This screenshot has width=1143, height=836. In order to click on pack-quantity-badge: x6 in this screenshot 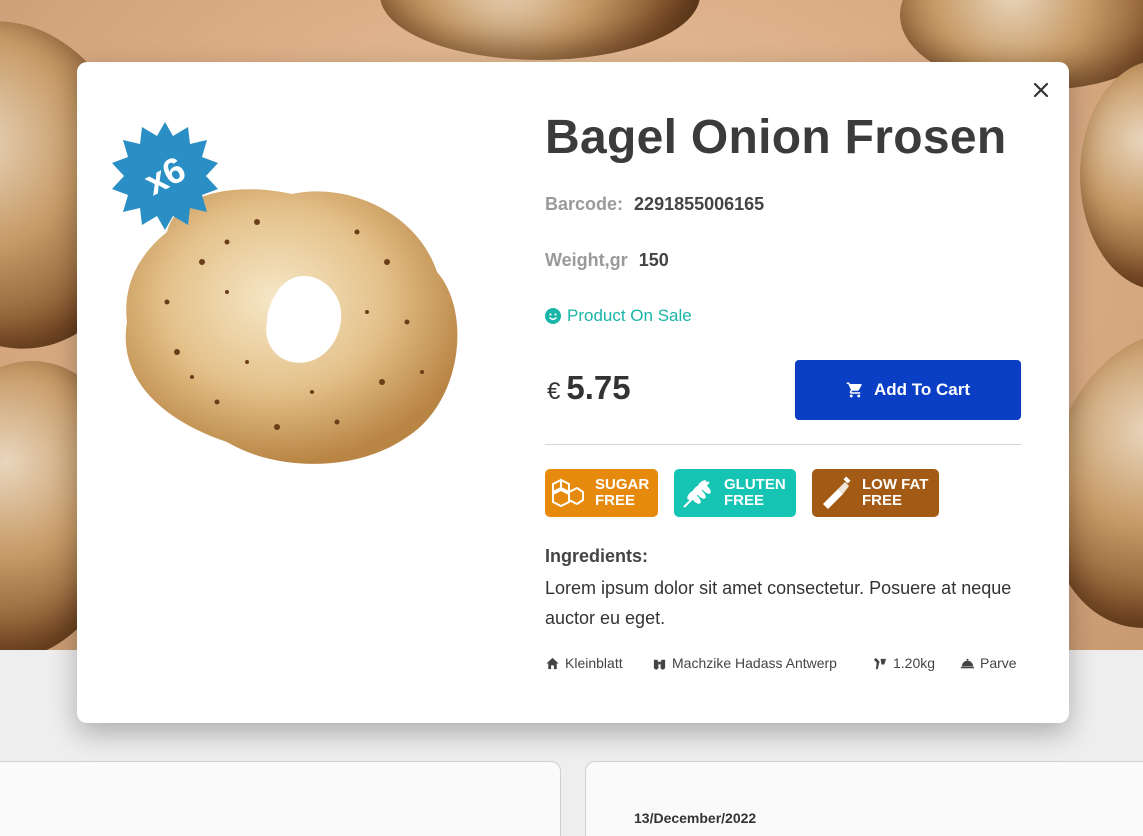, I will do `click(165, 176)`.